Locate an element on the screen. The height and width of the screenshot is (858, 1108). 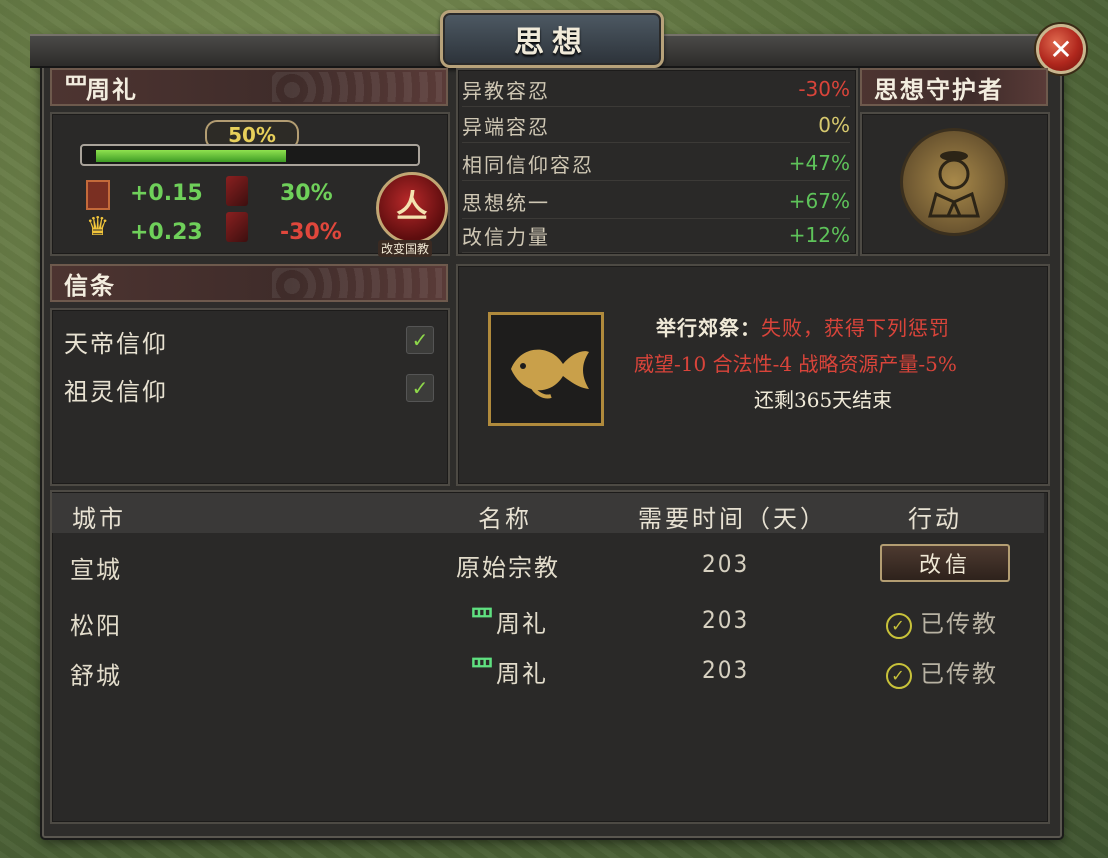
tolerance-value: +47% is located at coordinates (819, 163).